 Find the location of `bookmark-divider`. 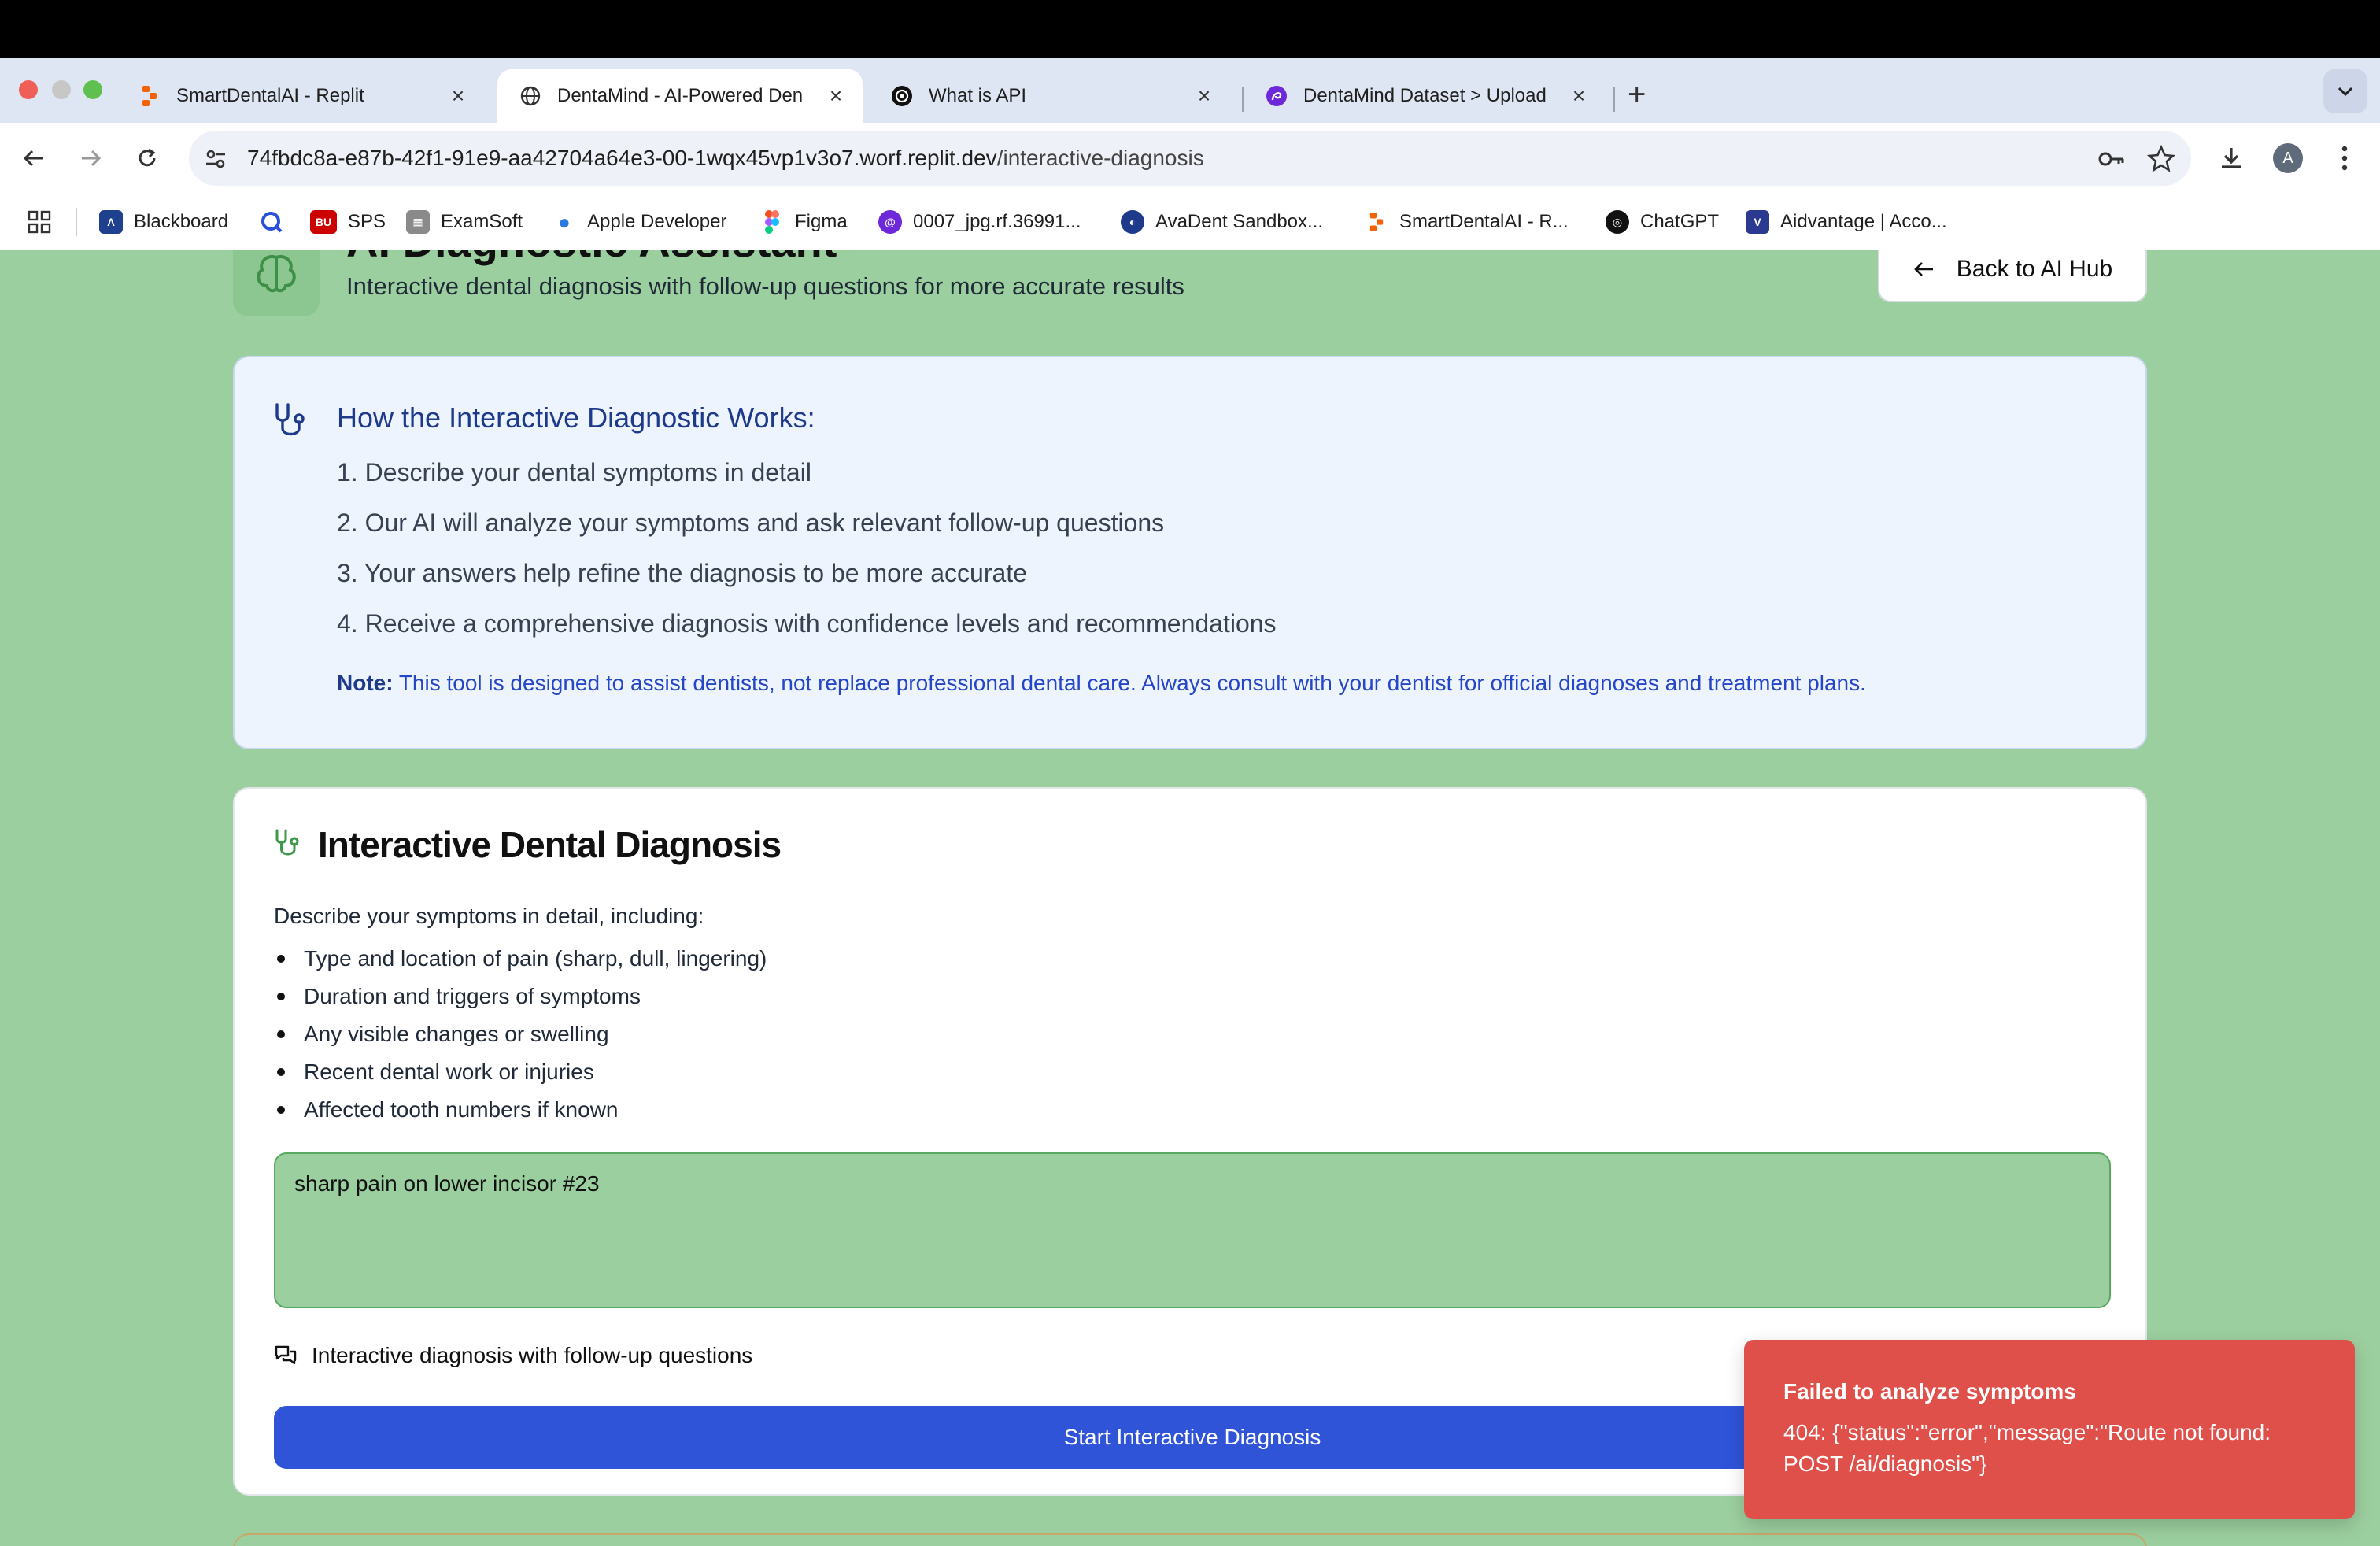

bookmark-divider is located at coordinates (76, 222).